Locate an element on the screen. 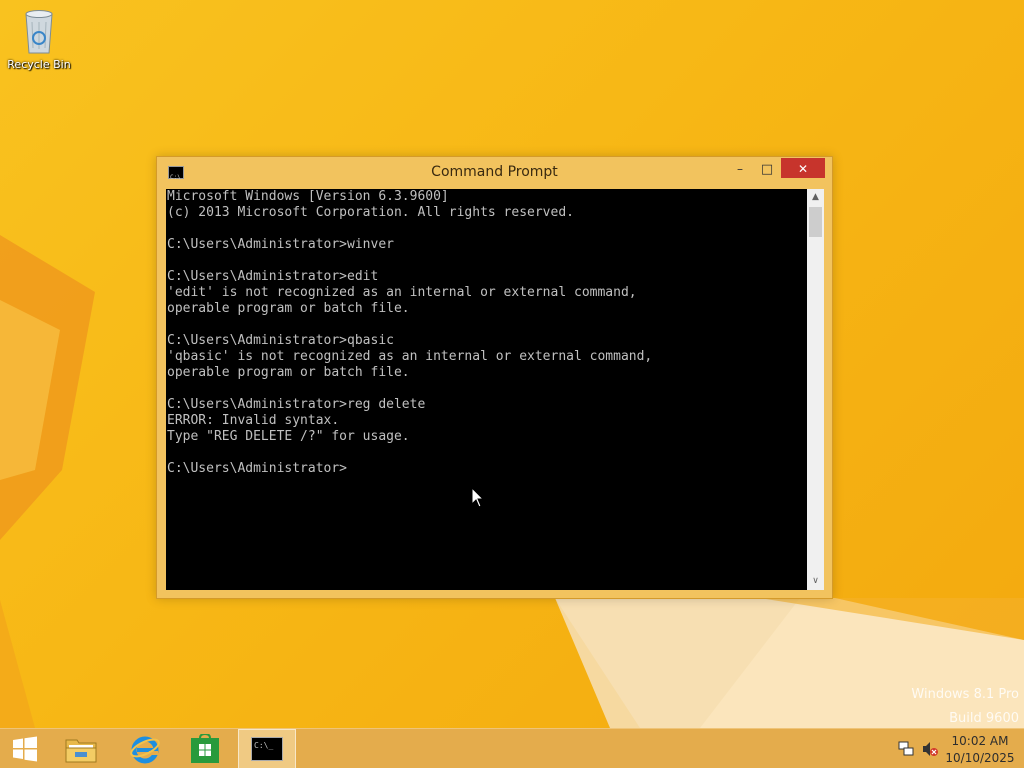 This screenshot has width=1024, height=768. console-line: C:\Users\Administrator>winver is located at coordinates (280, 244).